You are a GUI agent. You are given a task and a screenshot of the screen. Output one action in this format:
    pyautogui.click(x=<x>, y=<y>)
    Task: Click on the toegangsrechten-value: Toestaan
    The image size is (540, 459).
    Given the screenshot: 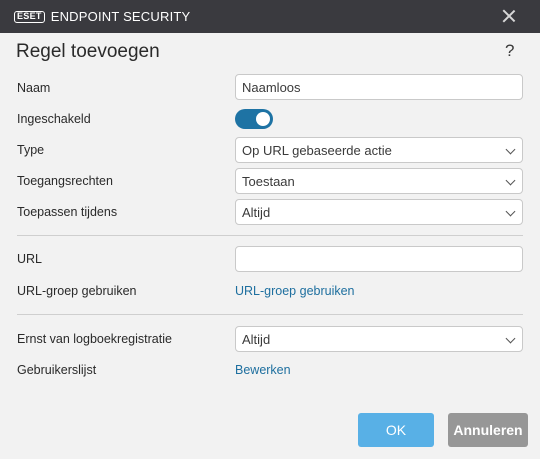 What is the action you would take?
    pyautogui.click(x=268, y=181)
    